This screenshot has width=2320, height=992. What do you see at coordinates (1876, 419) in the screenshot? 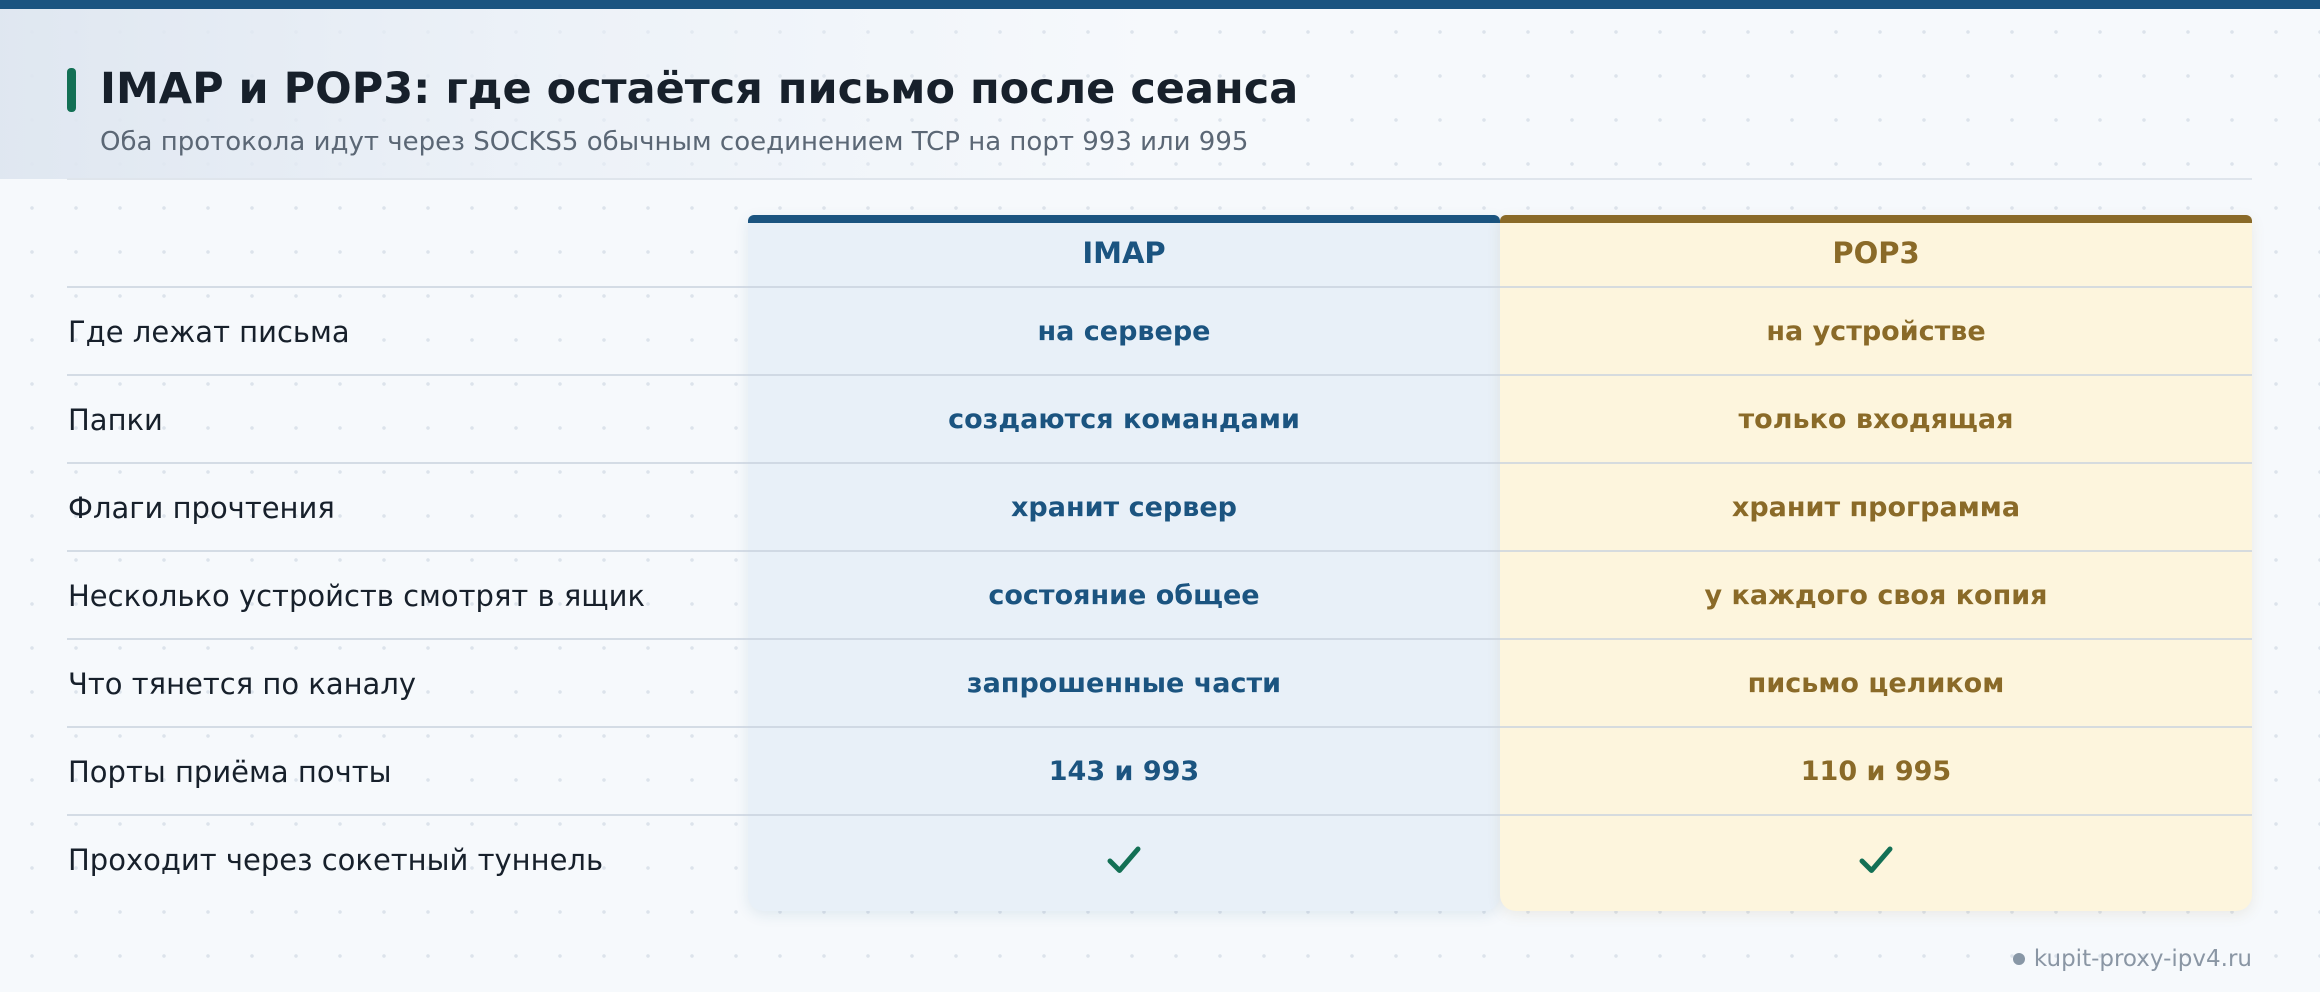
I see `pop3-cell: только входящая` at bounding box center [1876, 419].